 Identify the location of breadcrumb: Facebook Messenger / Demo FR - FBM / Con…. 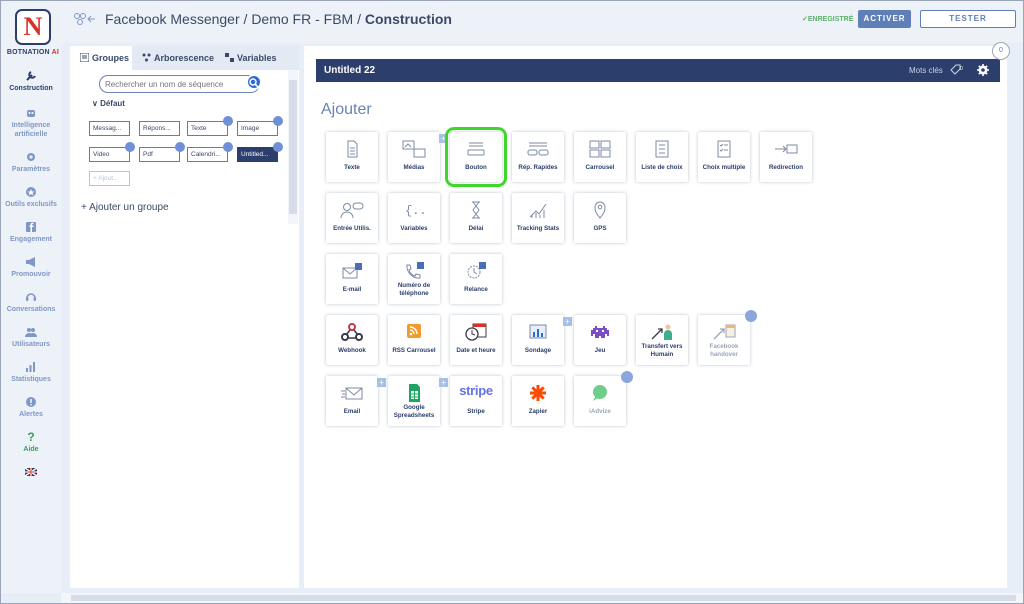
(278, 19).